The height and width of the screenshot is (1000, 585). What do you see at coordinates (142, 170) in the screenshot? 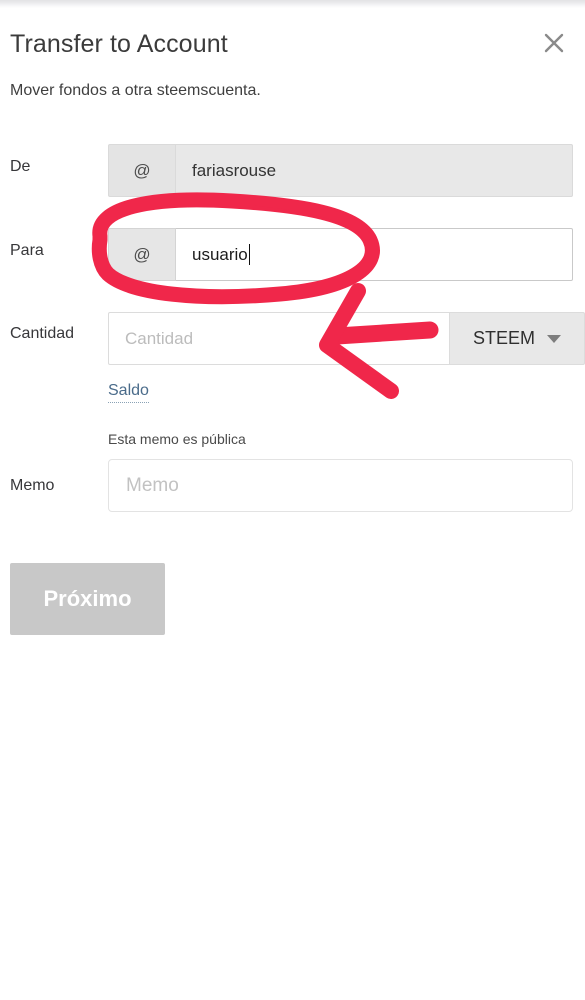
I see `from-at-prefix: @` at bounding box center [142, 170].